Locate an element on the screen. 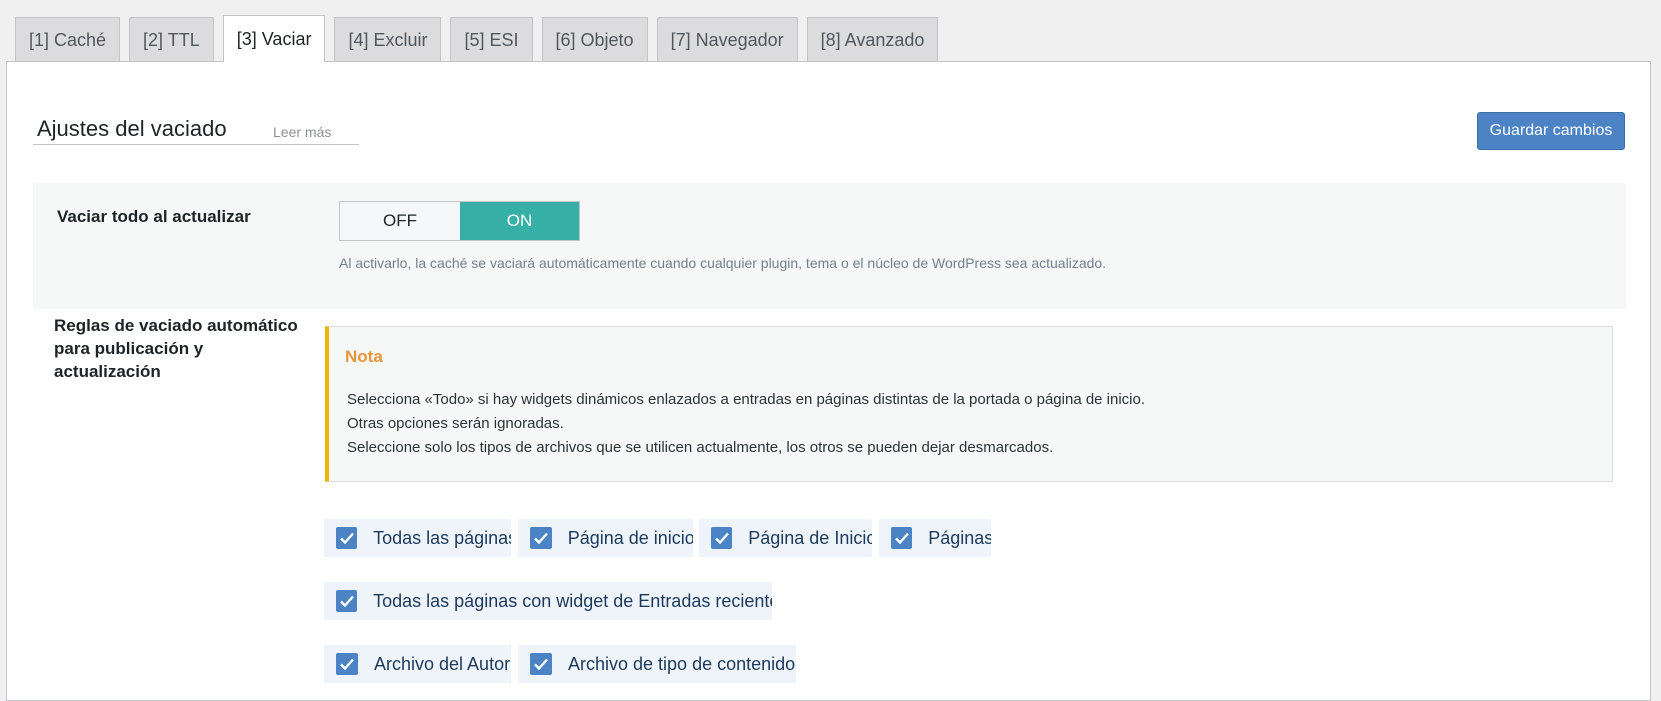  checkbox-label: Todas las páginas is located at coordinates (442, 537).